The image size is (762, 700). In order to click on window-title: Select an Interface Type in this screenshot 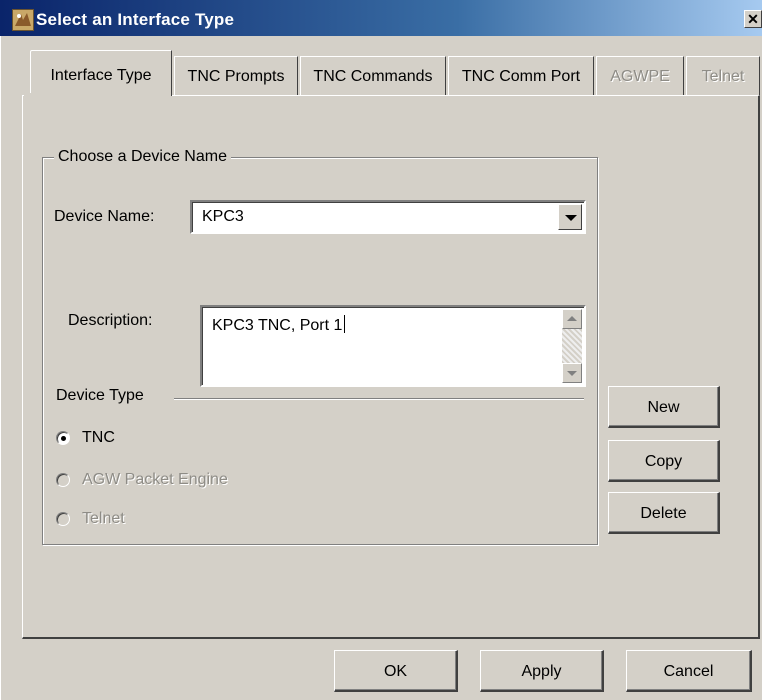, I will do `click(135, 19)`.